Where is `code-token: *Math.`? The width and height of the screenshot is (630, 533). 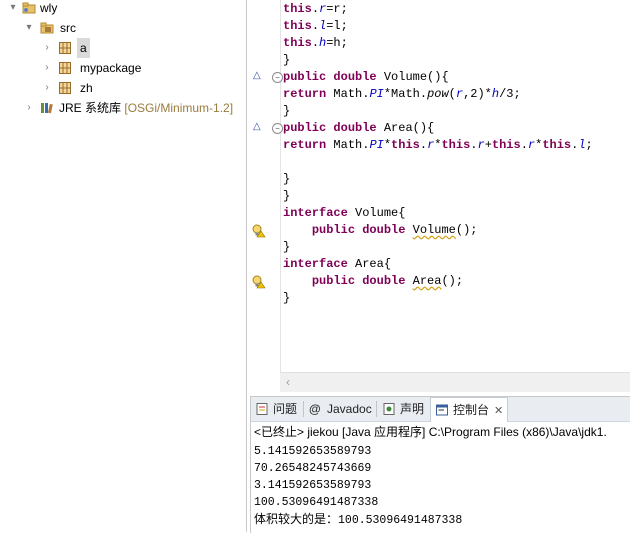
code-token: *Math. is located at coordinates (405, 94).